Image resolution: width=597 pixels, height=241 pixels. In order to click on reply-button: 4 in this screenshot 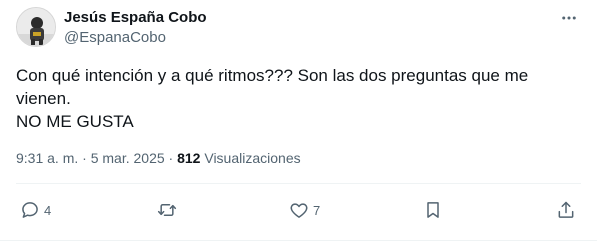, I will do `click(35, 210)`.